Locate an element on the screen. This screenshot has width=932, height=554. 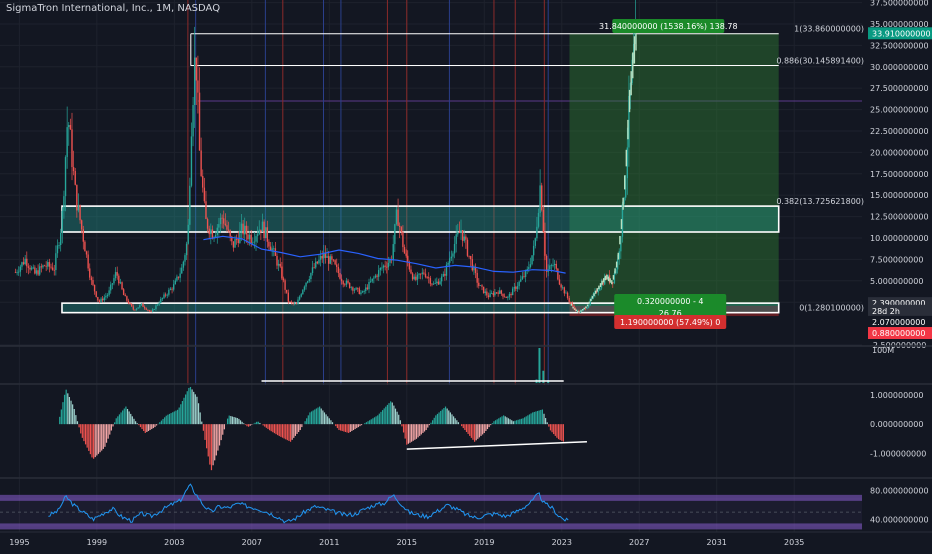
time-axis-tick: 2027 is located at coordinates (639, 542).